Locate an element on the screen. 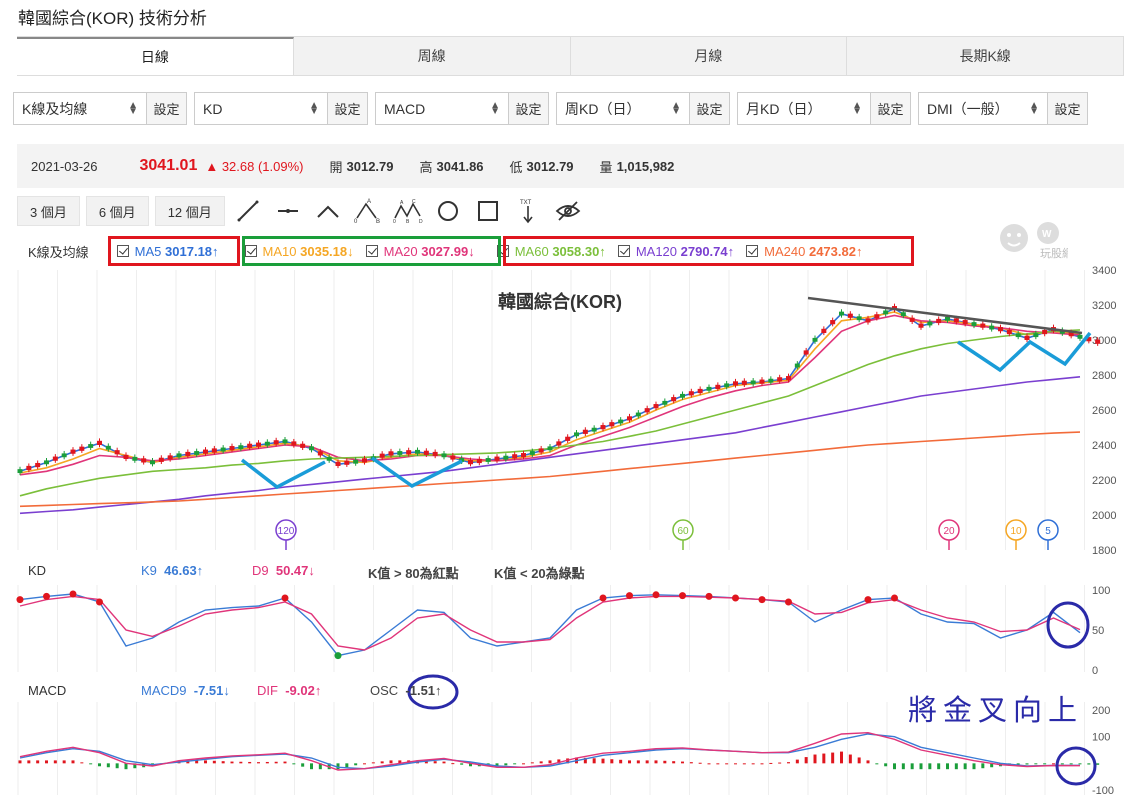 The image size is (1124, 795). macd9-label: MACD9 -7.51↓ is located at coordinates (185, 690).